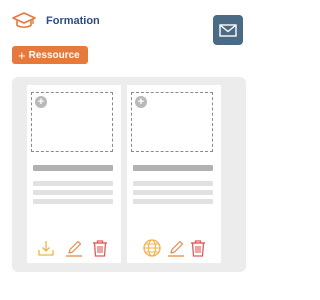  What do you see at coordinates (54, 55) in the screenshot?
I see `add-resource-label: Ressource` at bounding box center [54, 55].